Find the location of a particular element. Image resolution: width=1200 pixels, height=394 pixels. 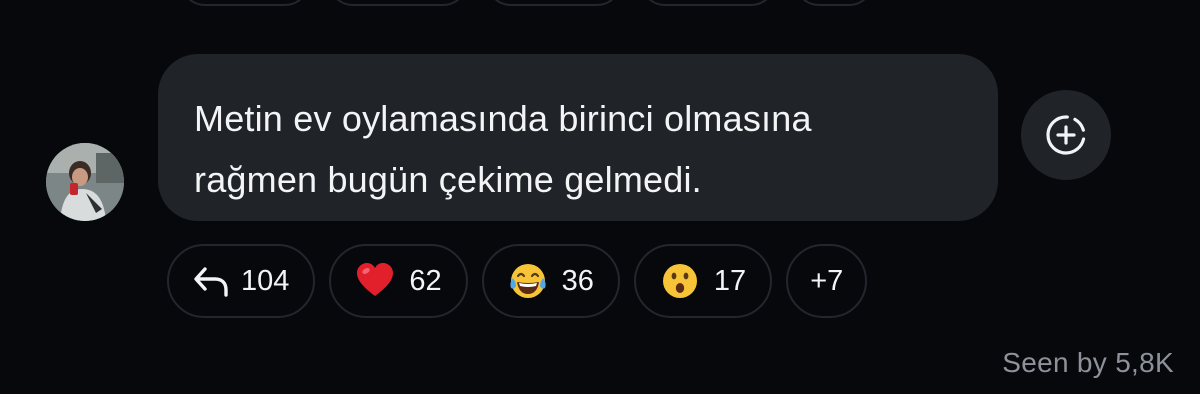

reply-arrow-icon is located at coordinates (211, 282).